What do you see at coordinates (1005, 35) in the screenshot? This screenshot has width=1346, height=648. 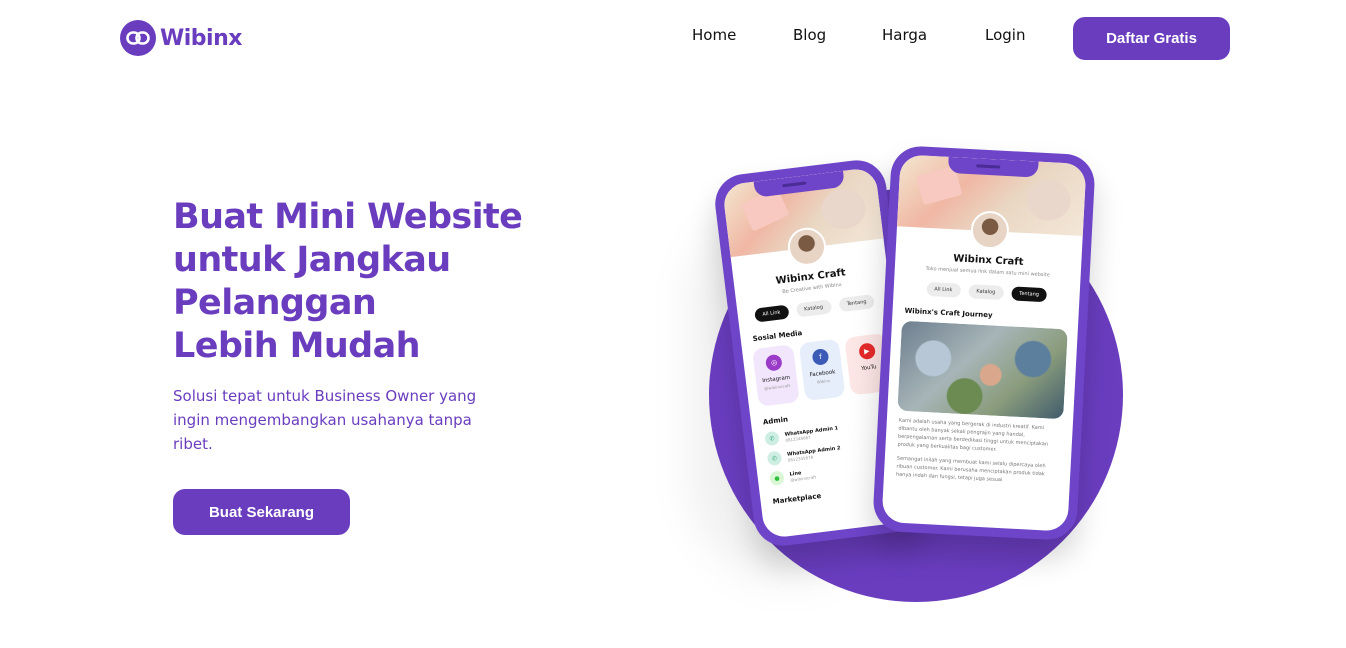 I see `nav-login: Login` at bounding box center [1005, 35].